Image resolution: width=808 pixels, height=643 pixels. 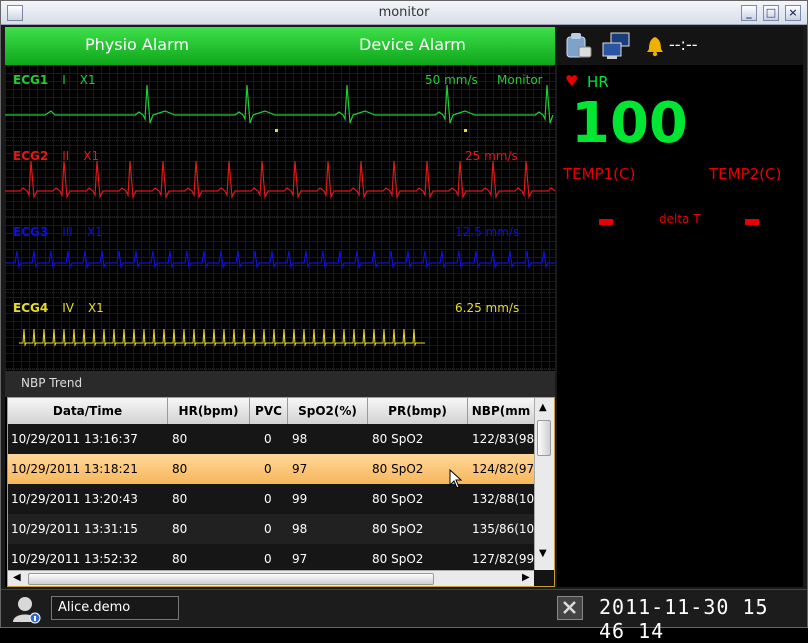 What do you see at coordinates (31, 232) in the screenshot?
I see `ecg3-name: ECG3` at bounding box center [31, 232].